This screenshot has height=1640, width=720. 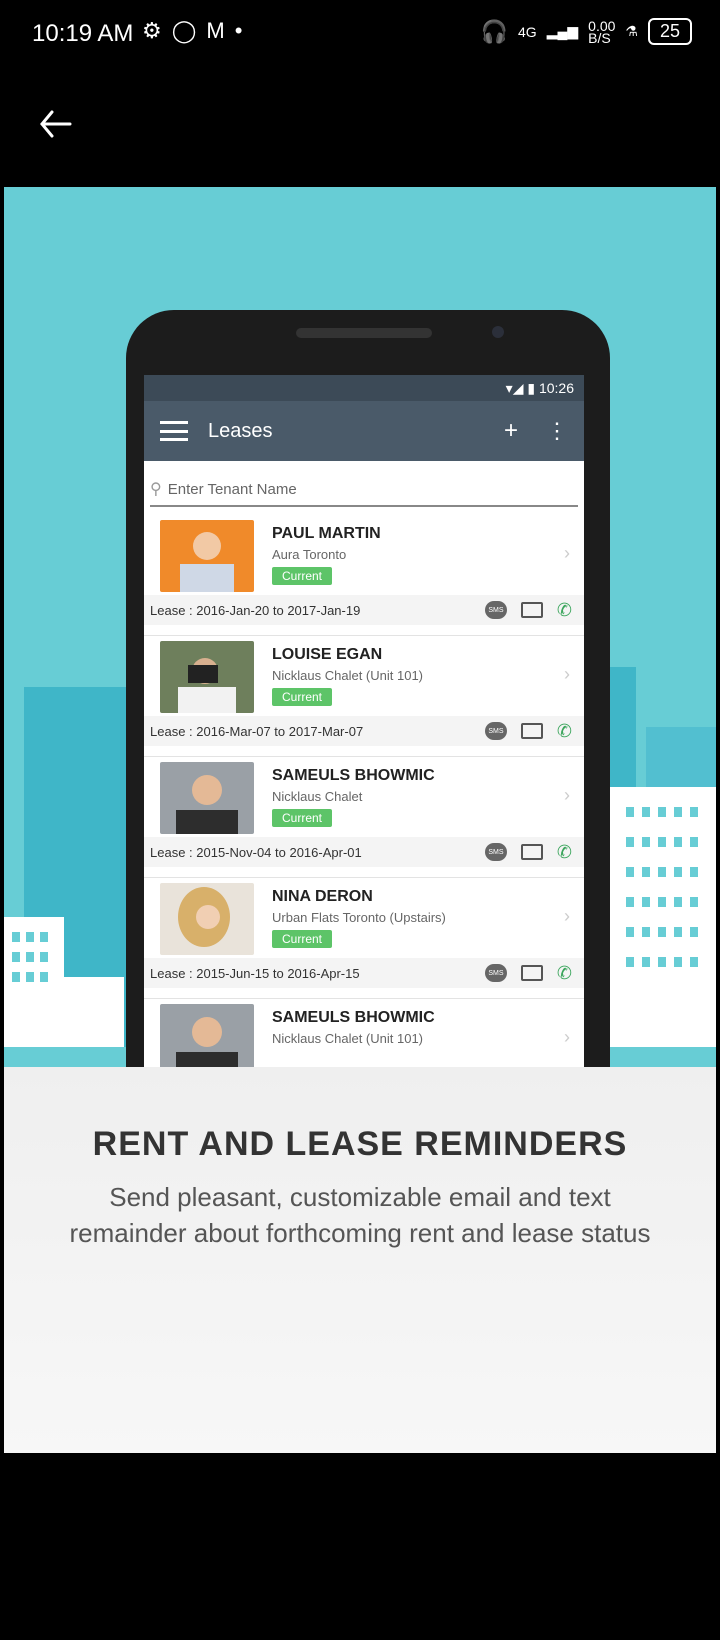 What do you see at coordinates (556, 388) in the screenshot?
I see `phone-time: 10:26` at bounding box center [556, 388].